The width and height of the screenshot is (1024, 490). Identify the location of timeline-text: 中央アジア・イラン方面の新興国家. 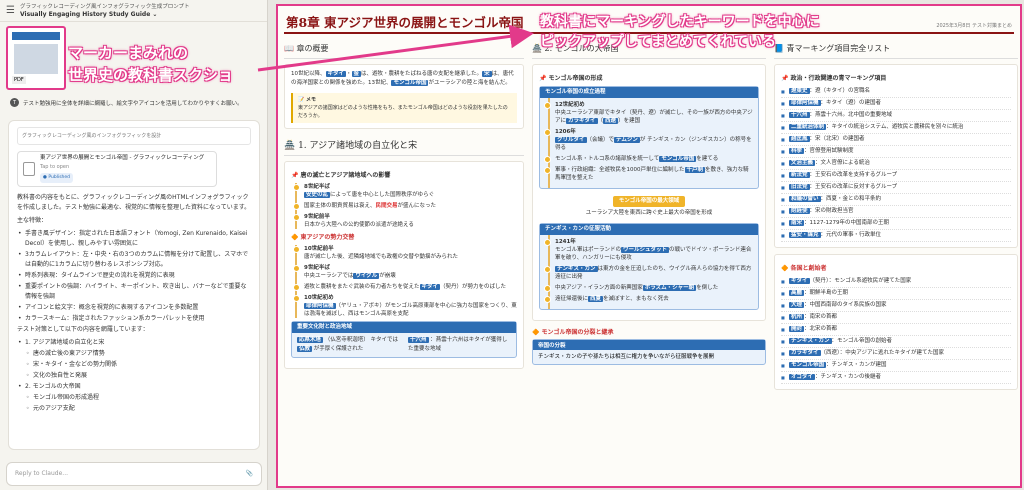
(599, 288).